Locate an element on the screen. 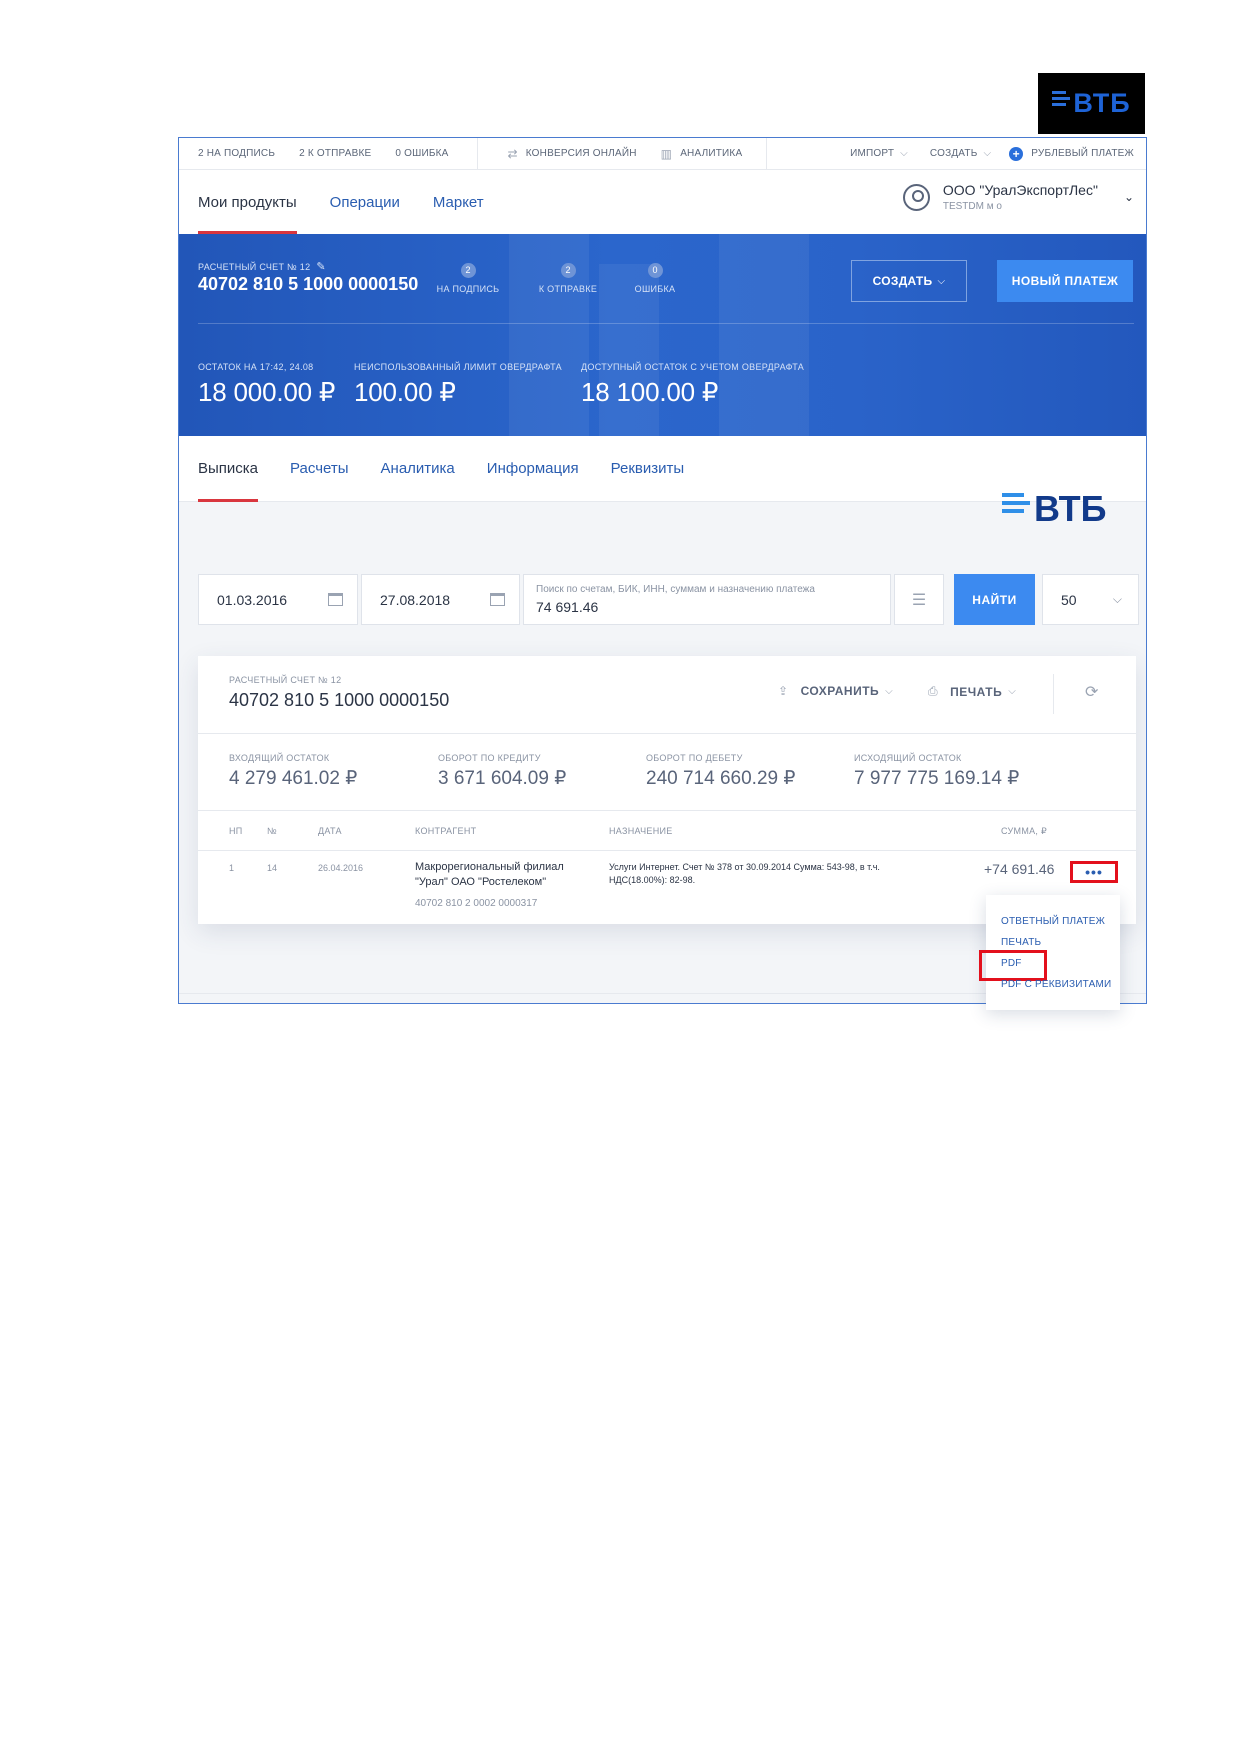 Image resolution: width=1239 pixels, height=1752 pixels. save-label: СОХРАНИТЬ is located at coordinates (840, 691).